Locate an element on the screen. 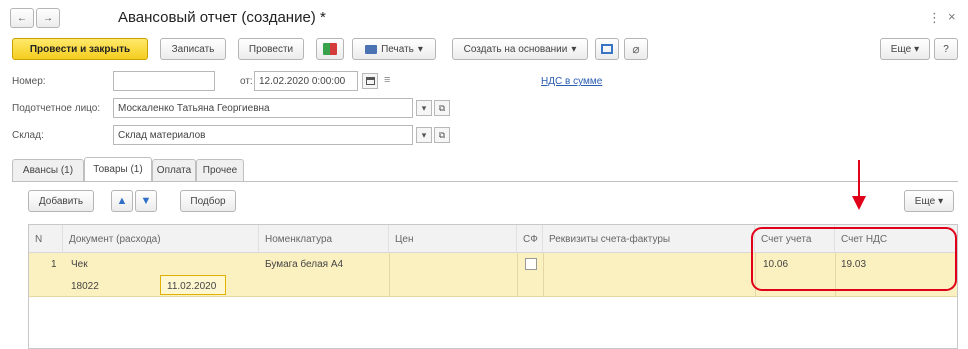 Image resolution: width=968 pixels, height=349 pixels. dt-kt-button is located at coordinates (330, 49).